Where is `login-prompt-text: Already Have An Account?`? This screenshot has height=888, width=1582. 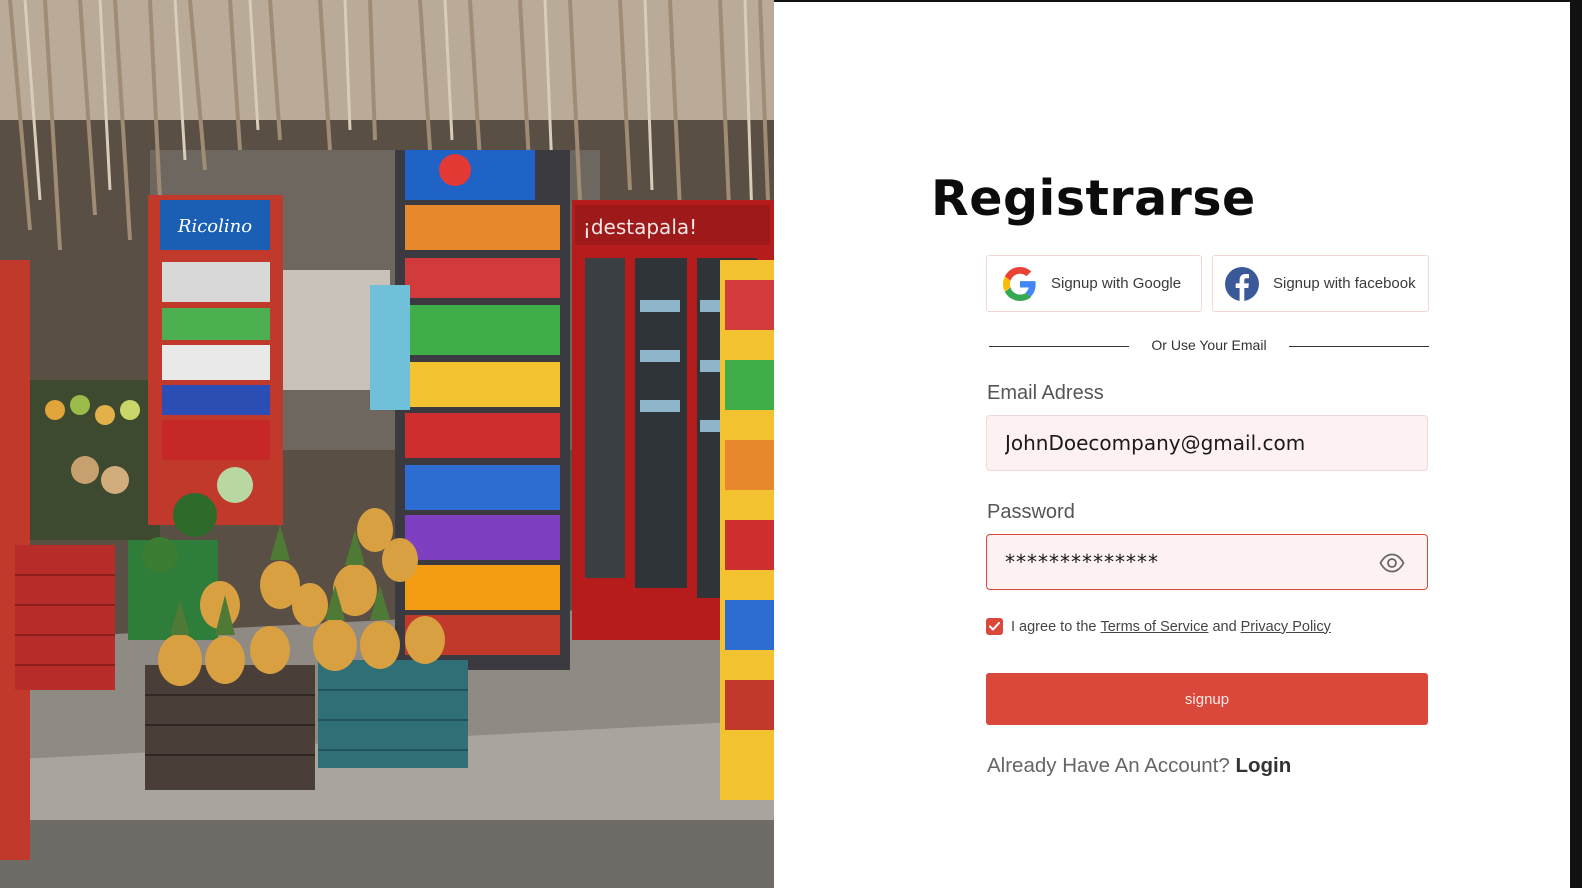 login-prompt-text: Already Have An Account? is located at coordinates (1108, 765).